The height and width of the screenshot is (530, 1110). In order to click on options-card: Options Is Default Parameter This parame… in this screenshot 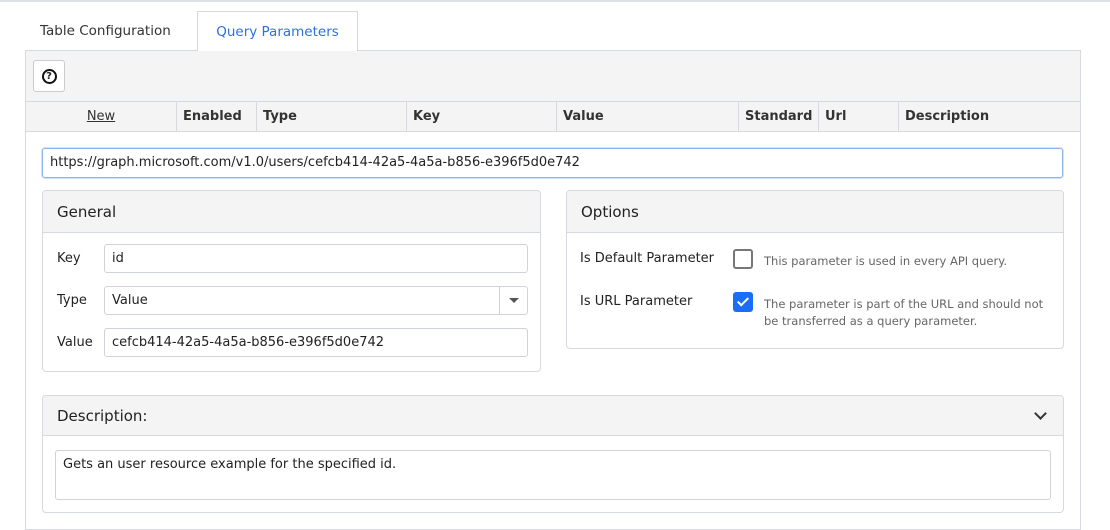, I will do `click(815, 269)`.